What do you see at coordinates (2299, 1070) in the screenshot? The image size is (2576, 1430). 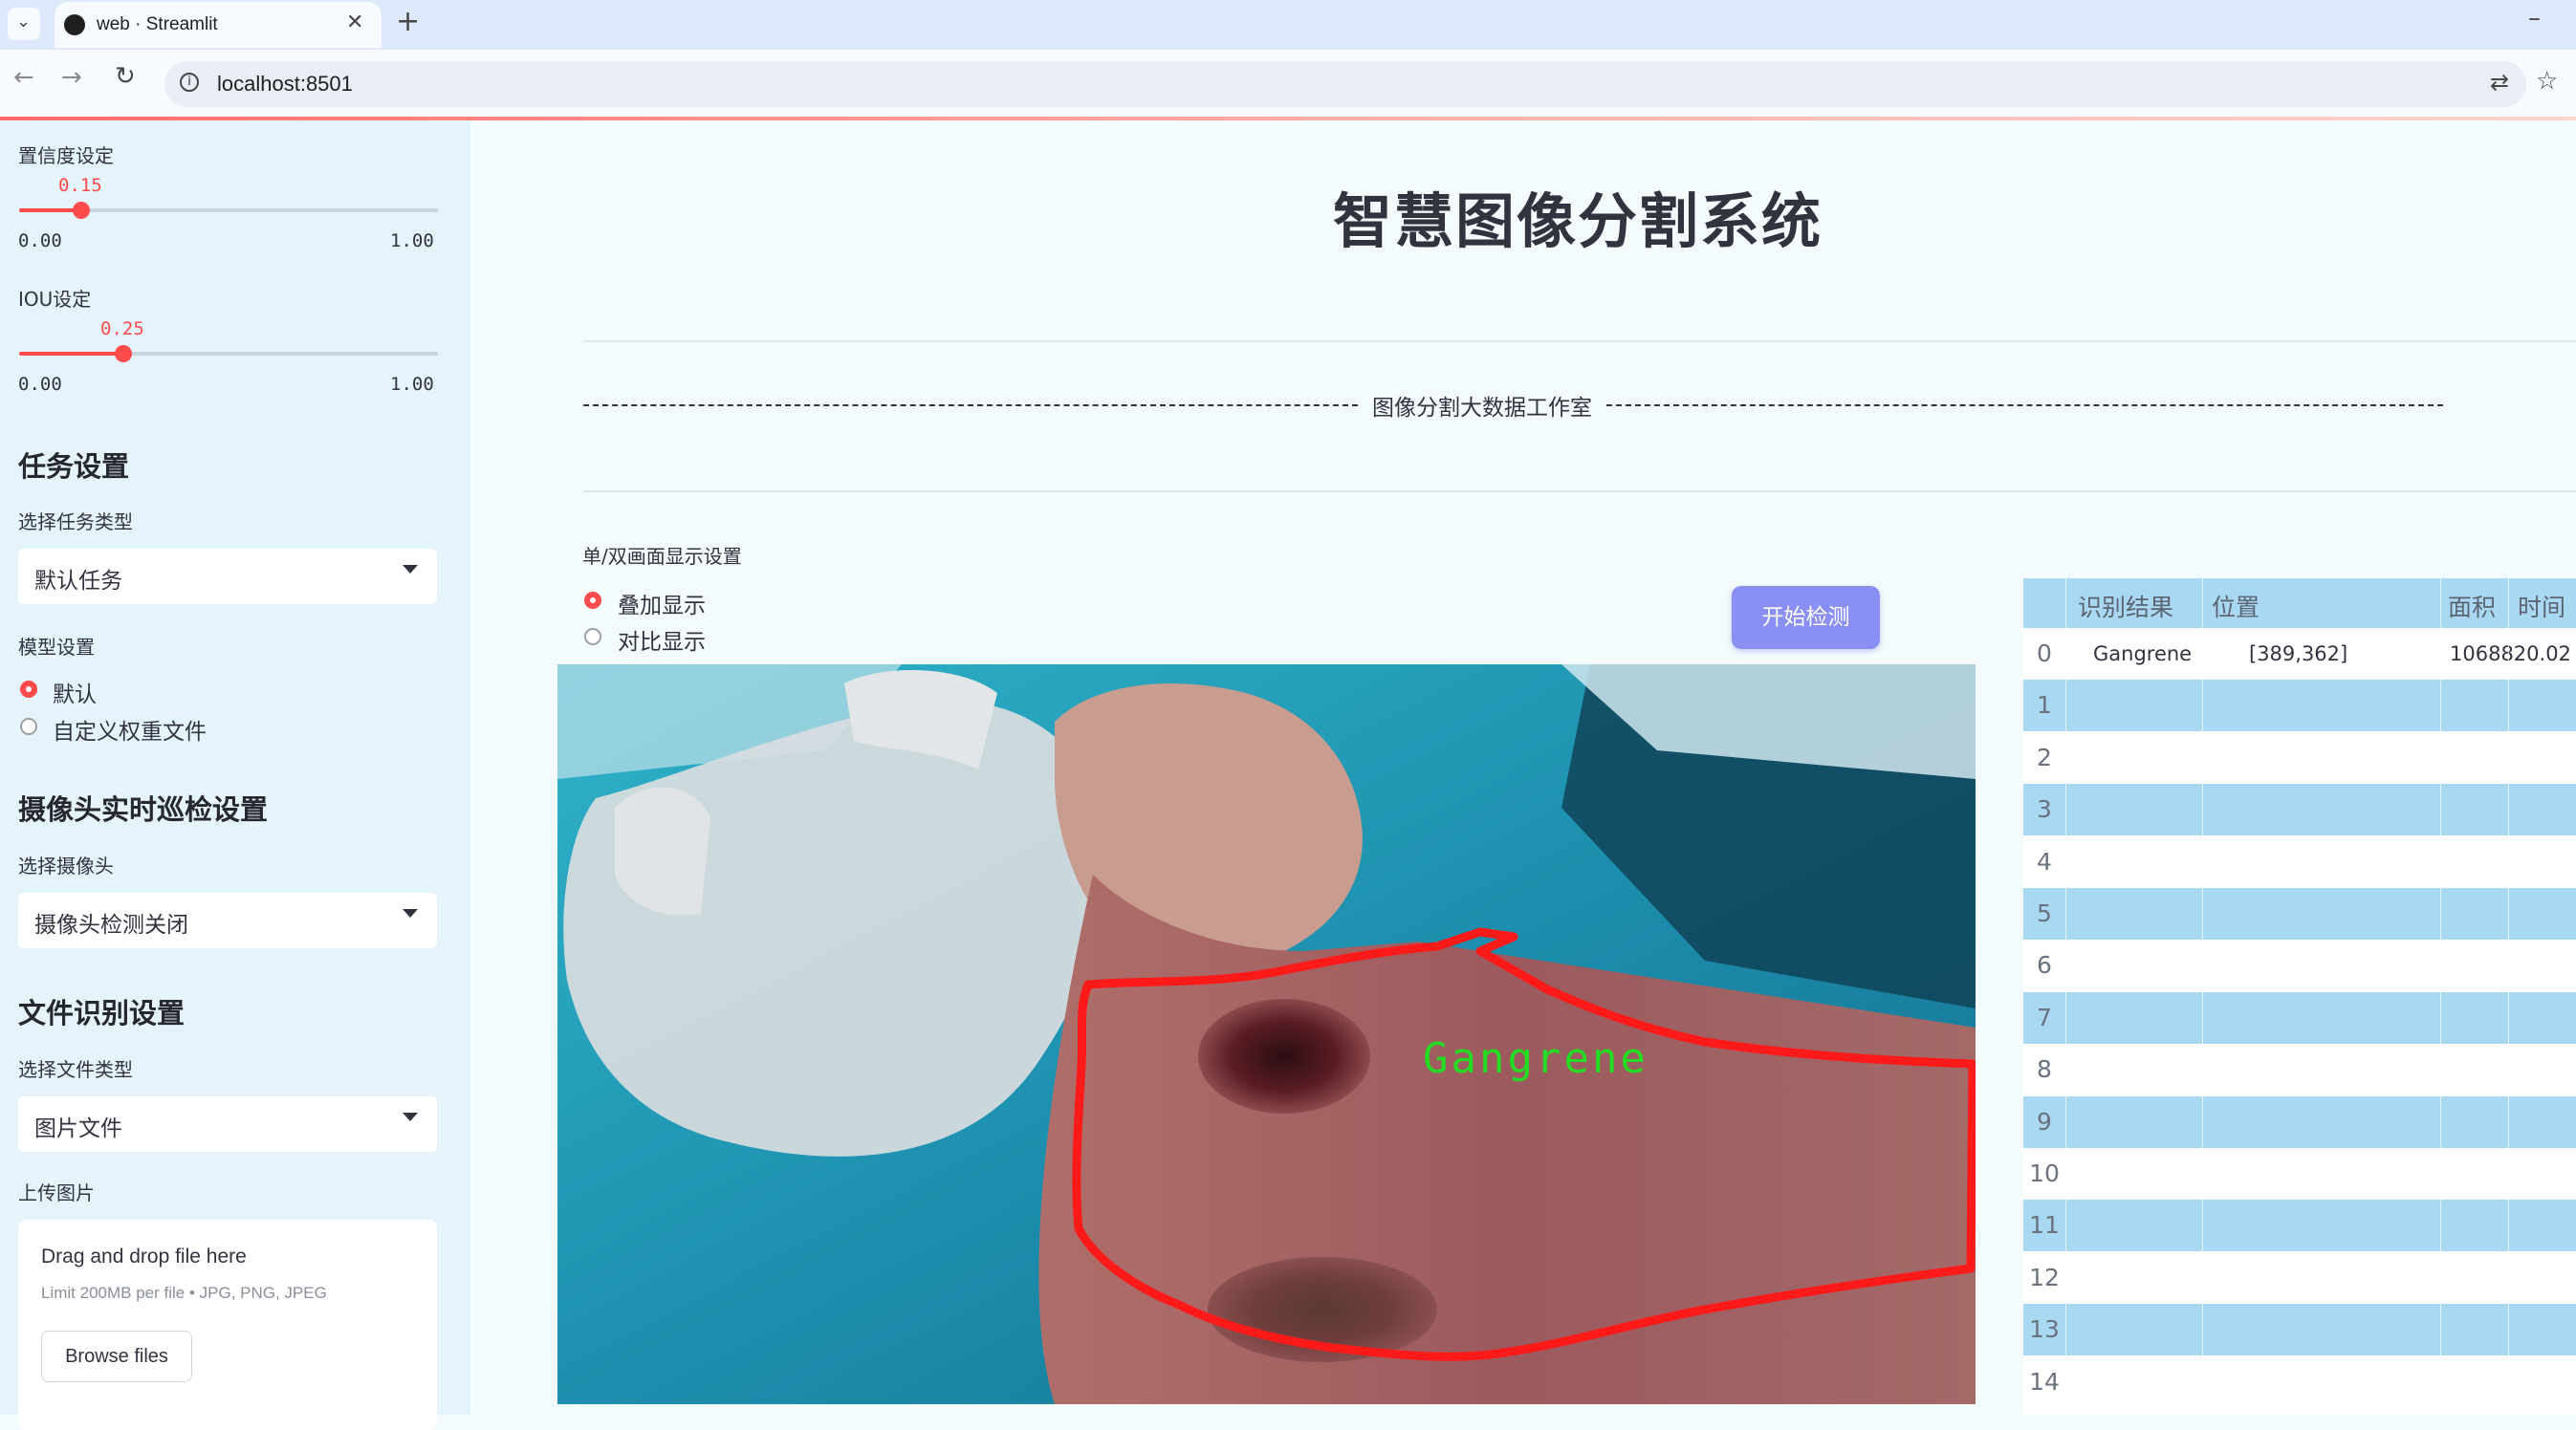 I see `table-row: 8` at bounding box center [2299, 1070].